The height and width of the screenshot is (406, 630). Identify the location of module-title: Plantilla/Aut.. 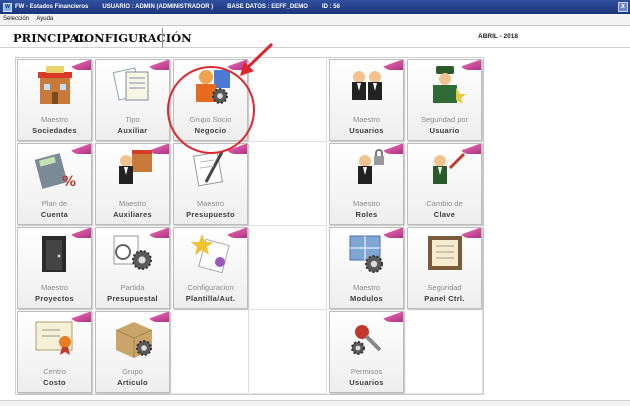
(210, 298).